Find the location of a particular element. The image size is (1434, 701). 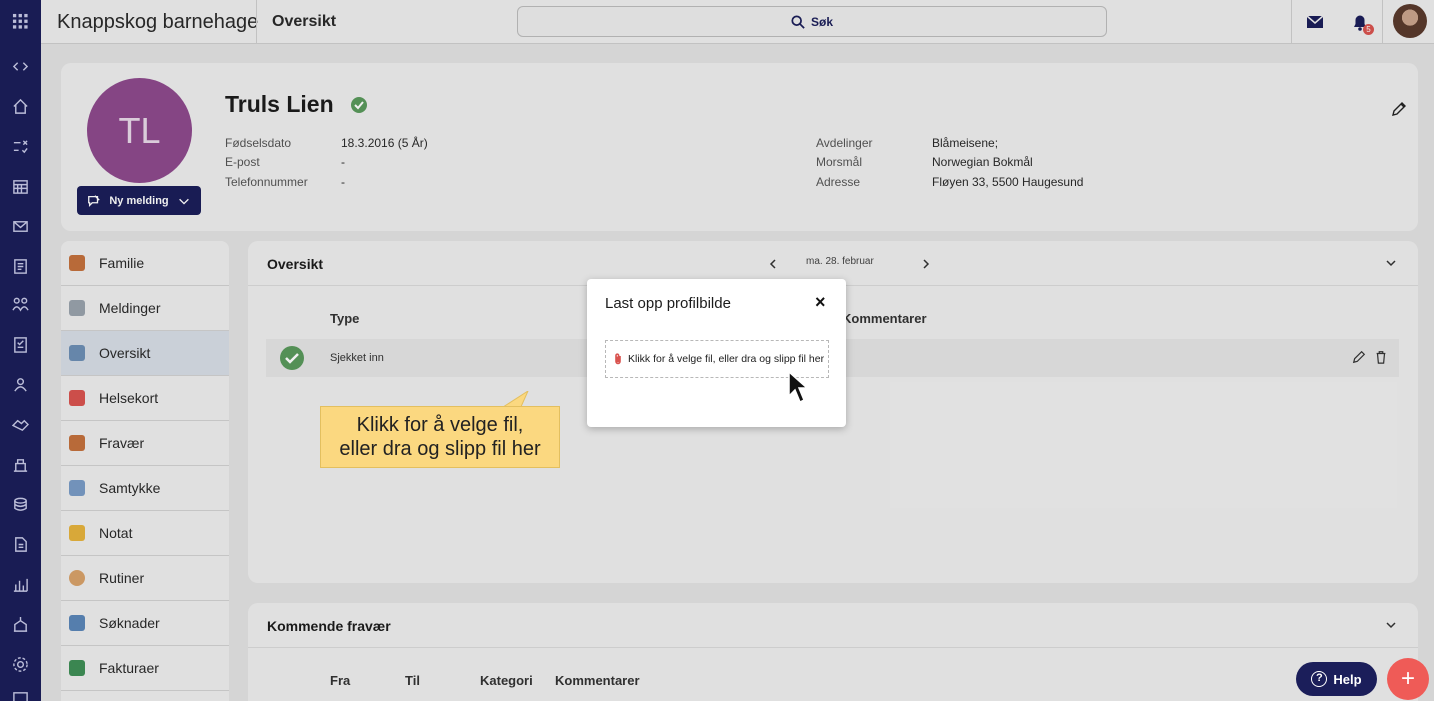

email-value: - is located at coordinates (343, 162).